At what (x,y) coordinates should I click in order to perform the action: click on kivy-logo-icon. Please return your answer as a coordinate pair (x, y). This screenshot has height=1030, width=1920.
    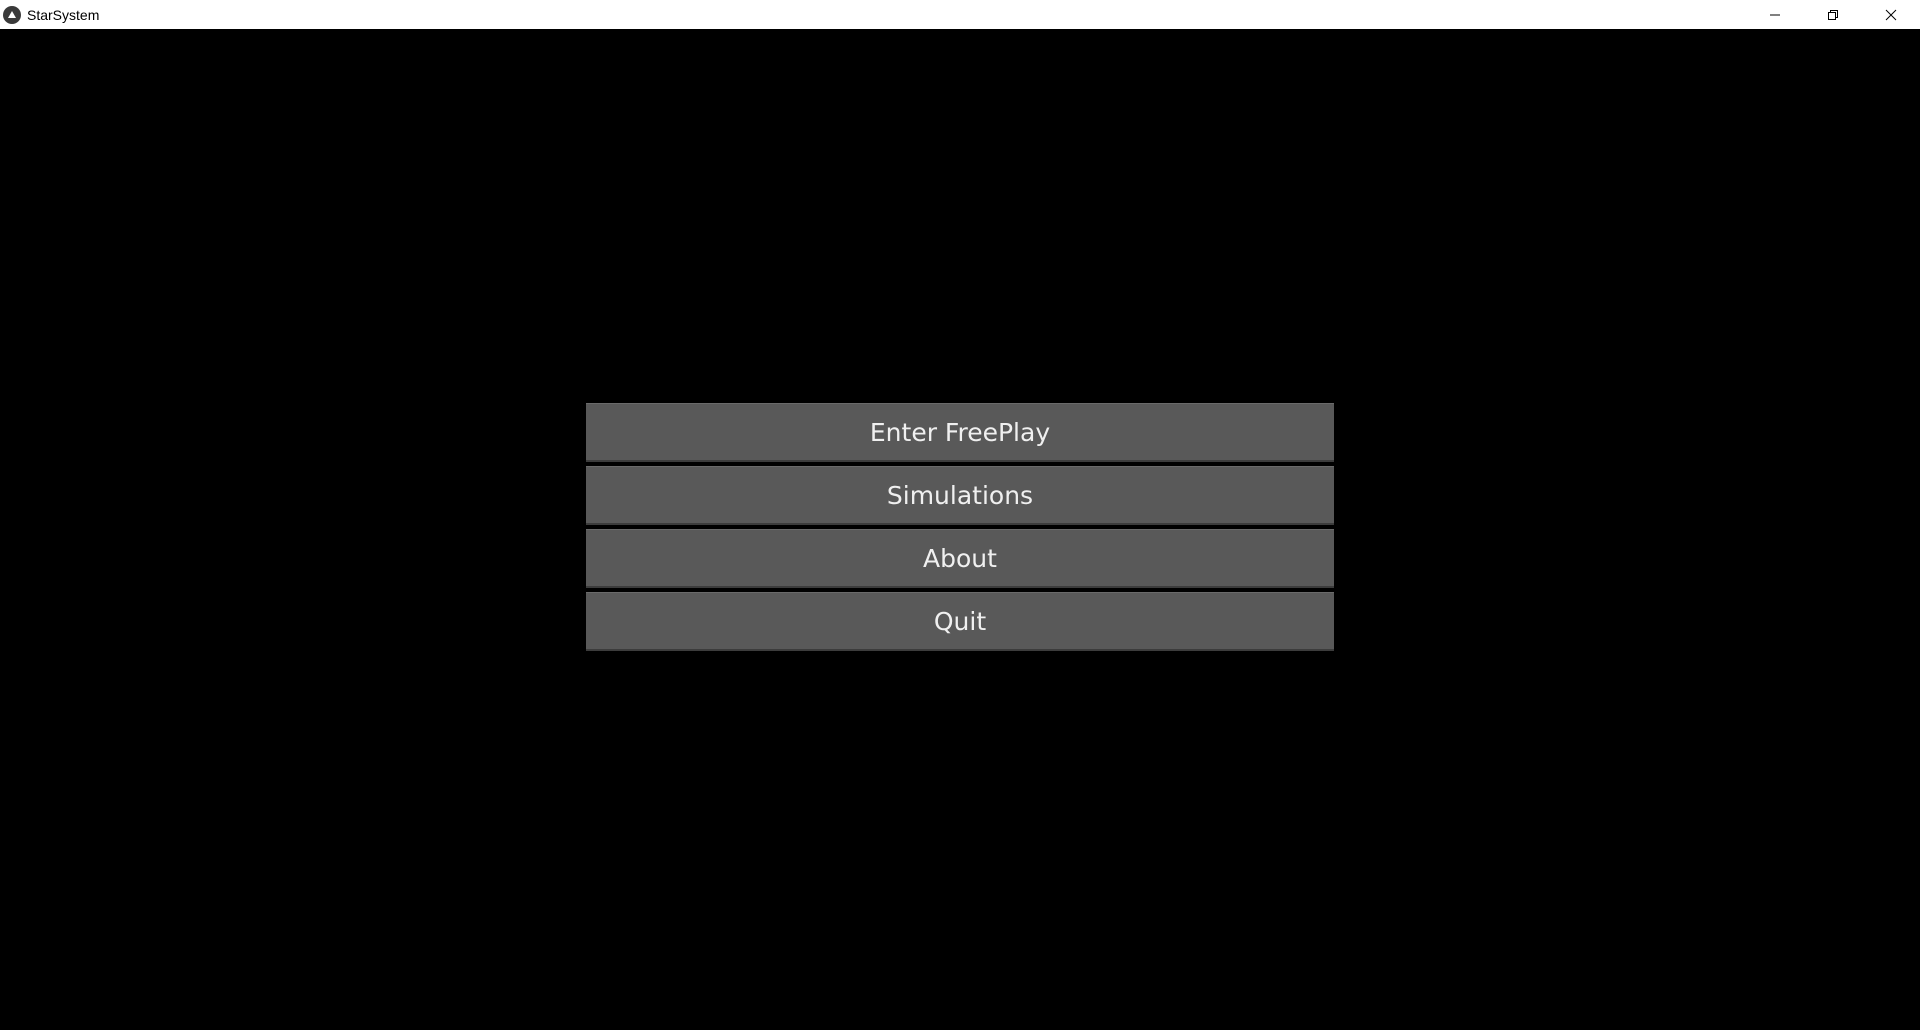
    Looking at the image, I should click on (12, 14).